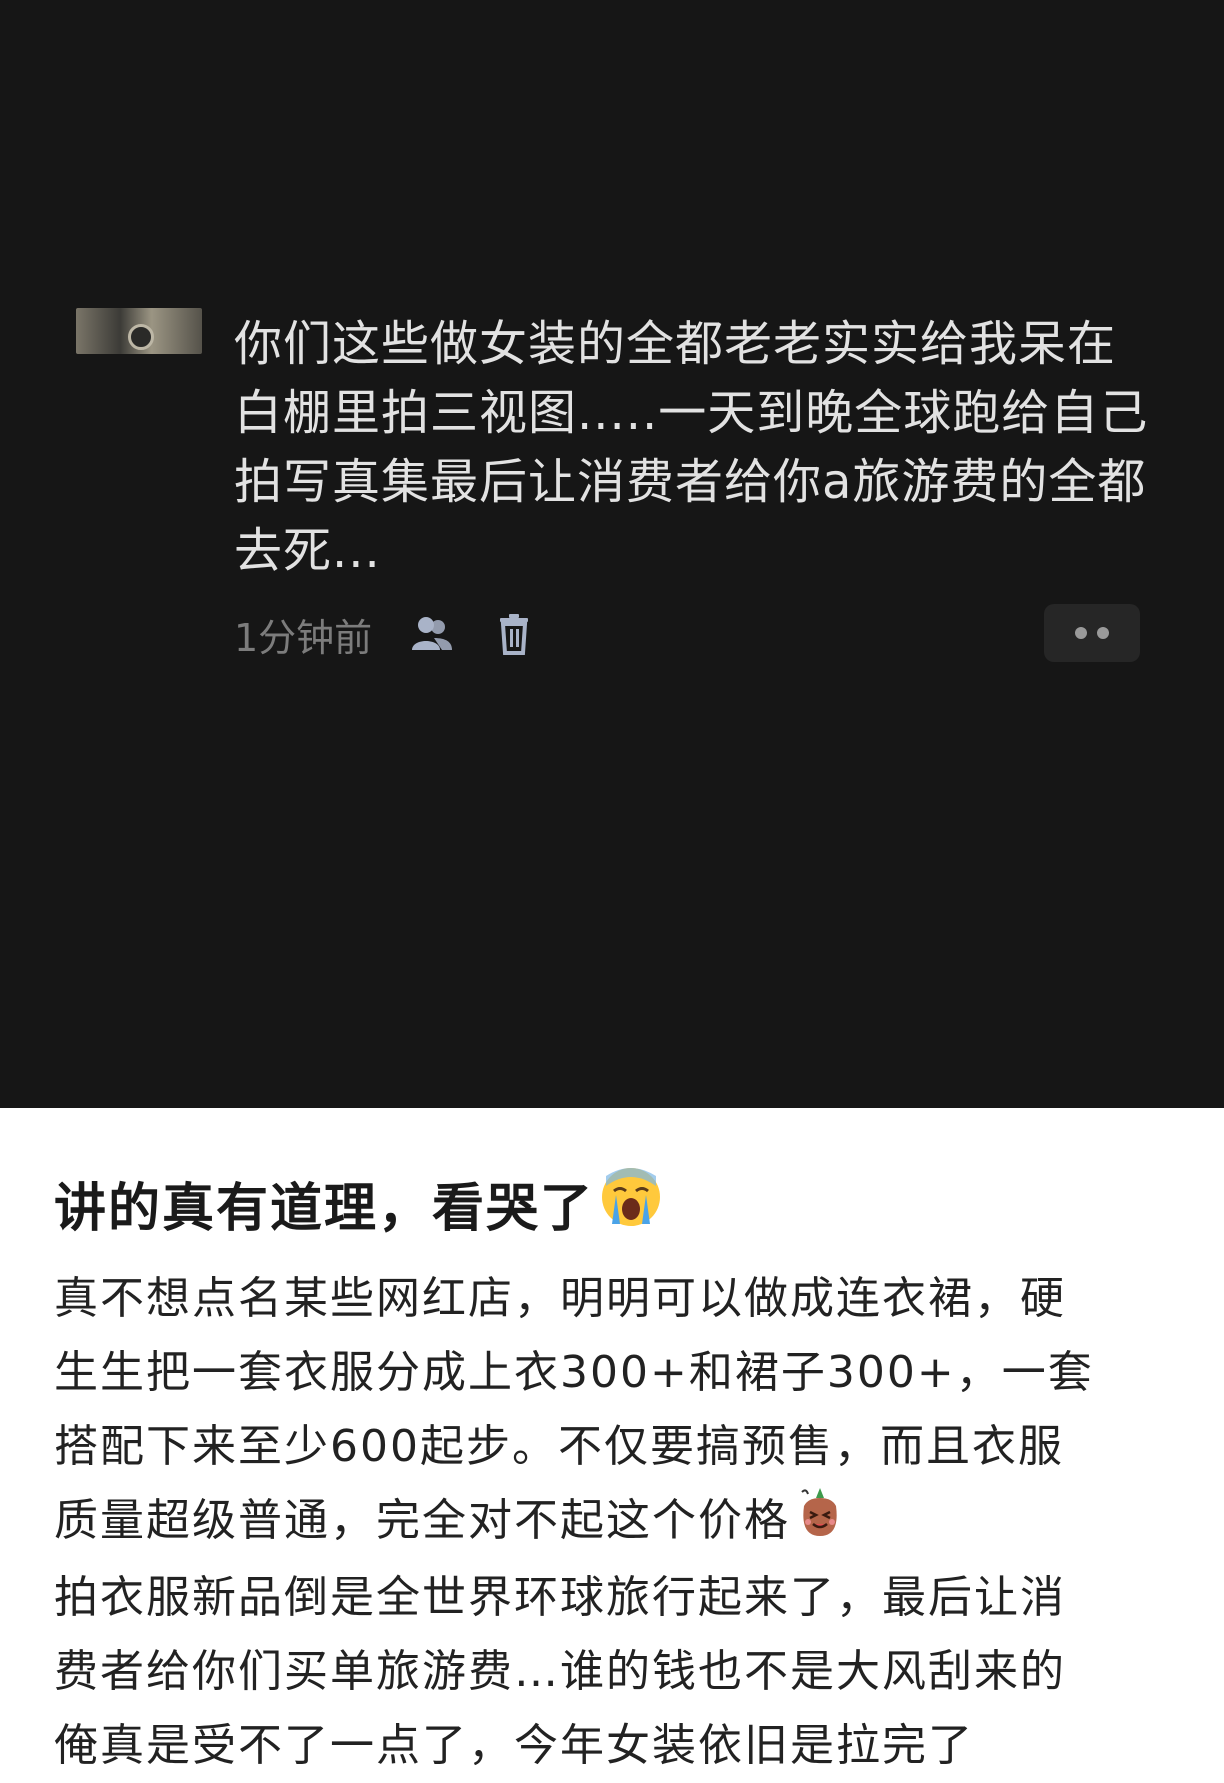  I want to click on avatar, so click(139, 331).